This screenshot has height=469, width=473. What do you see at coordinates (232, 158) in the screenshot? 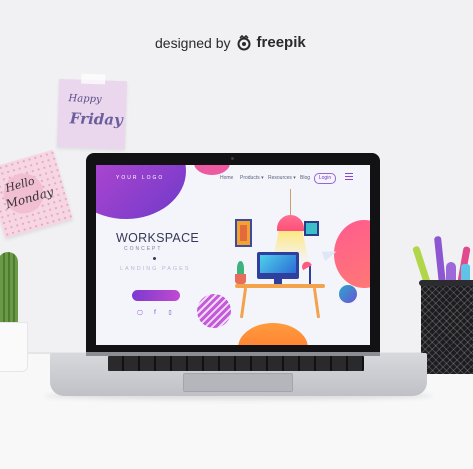
I see `webcam` at bounding box center [232, 158].